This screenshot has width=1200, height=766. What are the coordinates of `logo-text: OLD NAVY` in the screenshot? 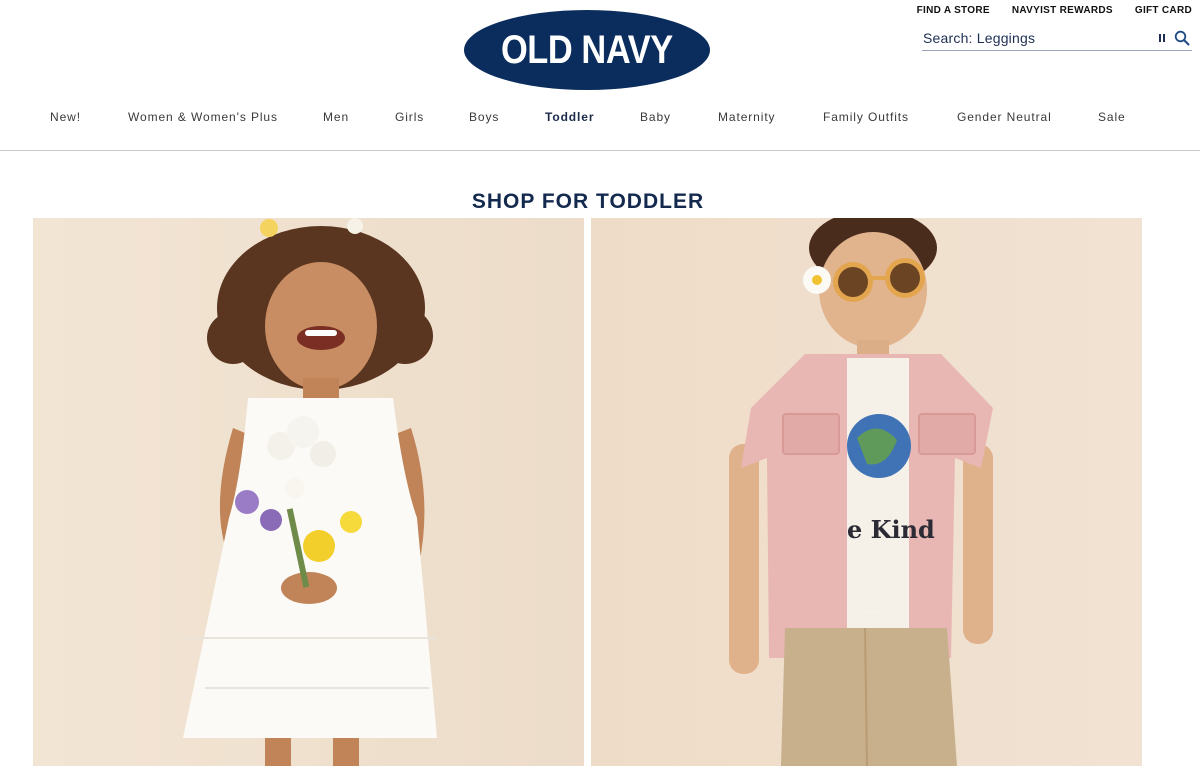 It's located at (587, 50).